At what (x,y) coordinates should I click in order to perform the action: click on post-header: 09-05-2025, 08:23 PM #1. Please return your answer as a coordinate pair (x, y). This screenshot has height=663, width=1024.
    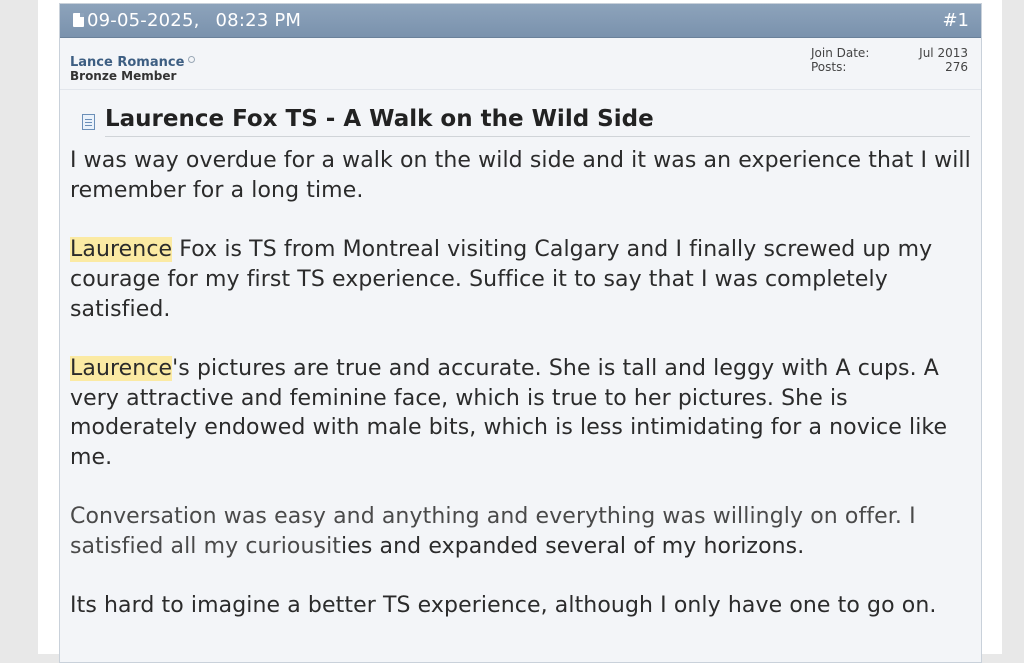
    Looking at the image, I should click on (520, 21).